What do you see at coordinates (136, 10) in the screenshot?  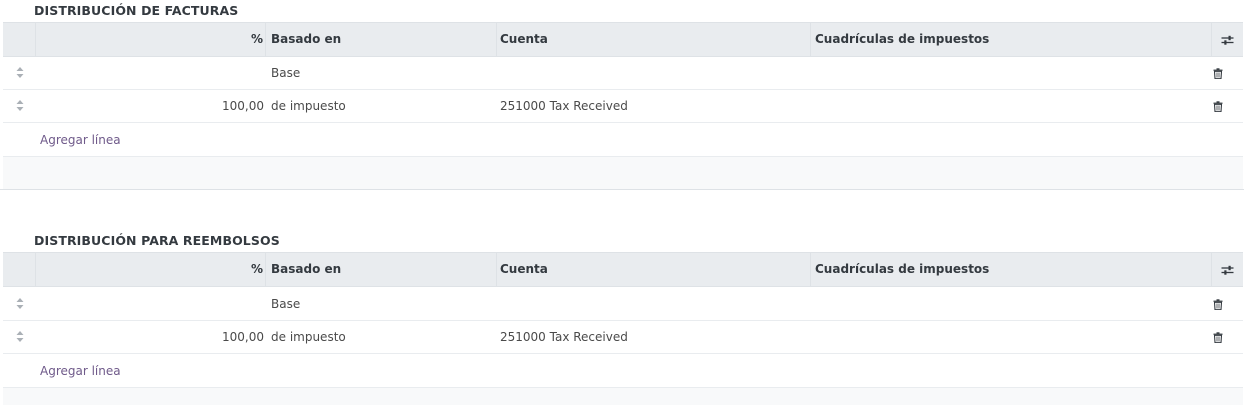 I see `section-title: DISTRIBUCIÓN DE FACTURAS` at bounding box center [136, 10].